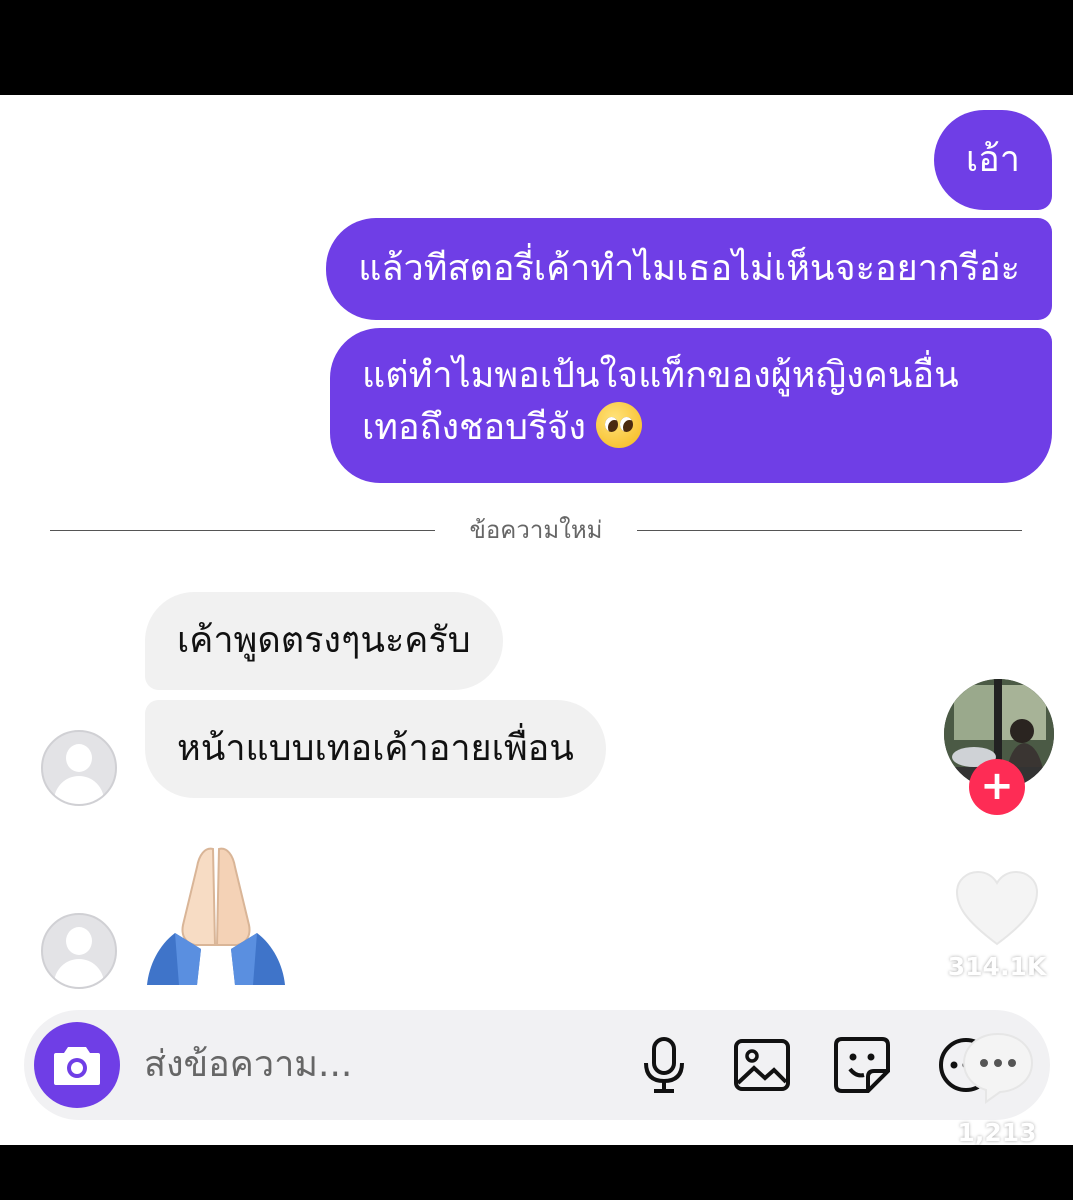 The height and width of the screenshot is (1200, 1073). Describe the element at coordinates (997, 1131) in the screenshot. I see `comment-count: 1,213` at that location.